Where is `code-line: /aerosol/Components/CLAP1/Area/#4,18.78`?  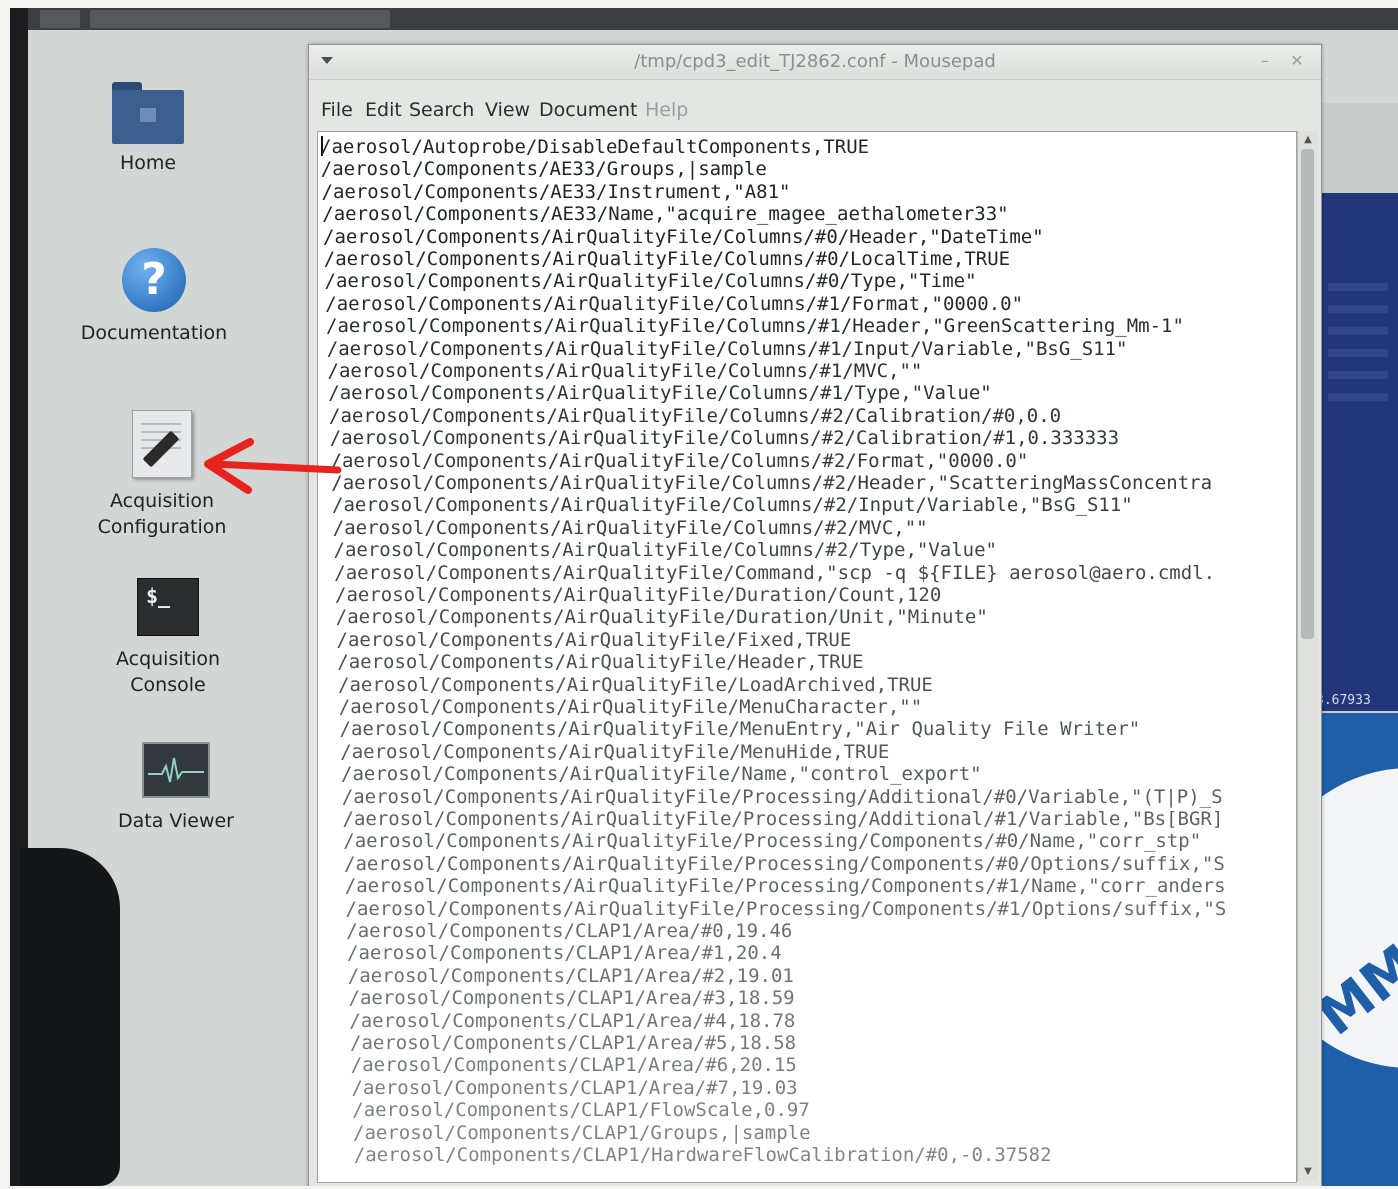
code-line: /aerosol/Components/CLAP1/Area/#4,18.78 is located at coordinates (572, 1020).